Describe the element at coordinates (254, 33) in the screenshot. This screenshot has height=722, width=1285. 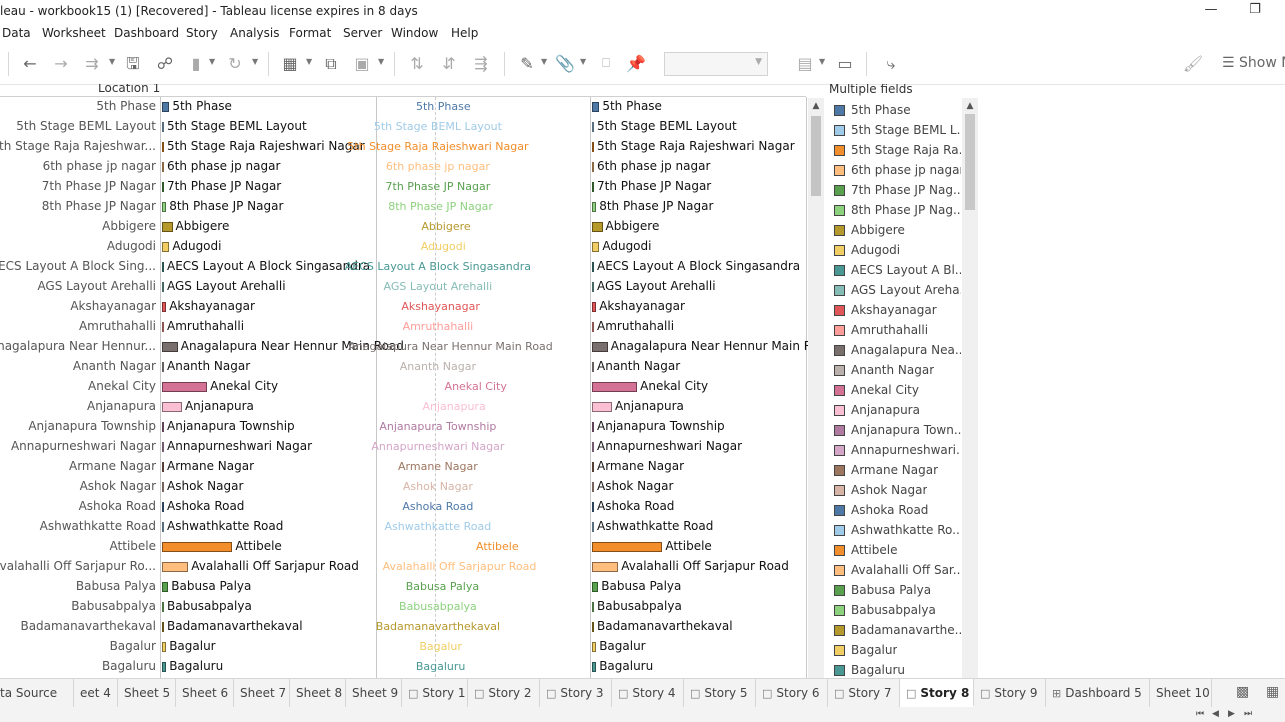
I see `menu-analysis: Analysis` at that location.